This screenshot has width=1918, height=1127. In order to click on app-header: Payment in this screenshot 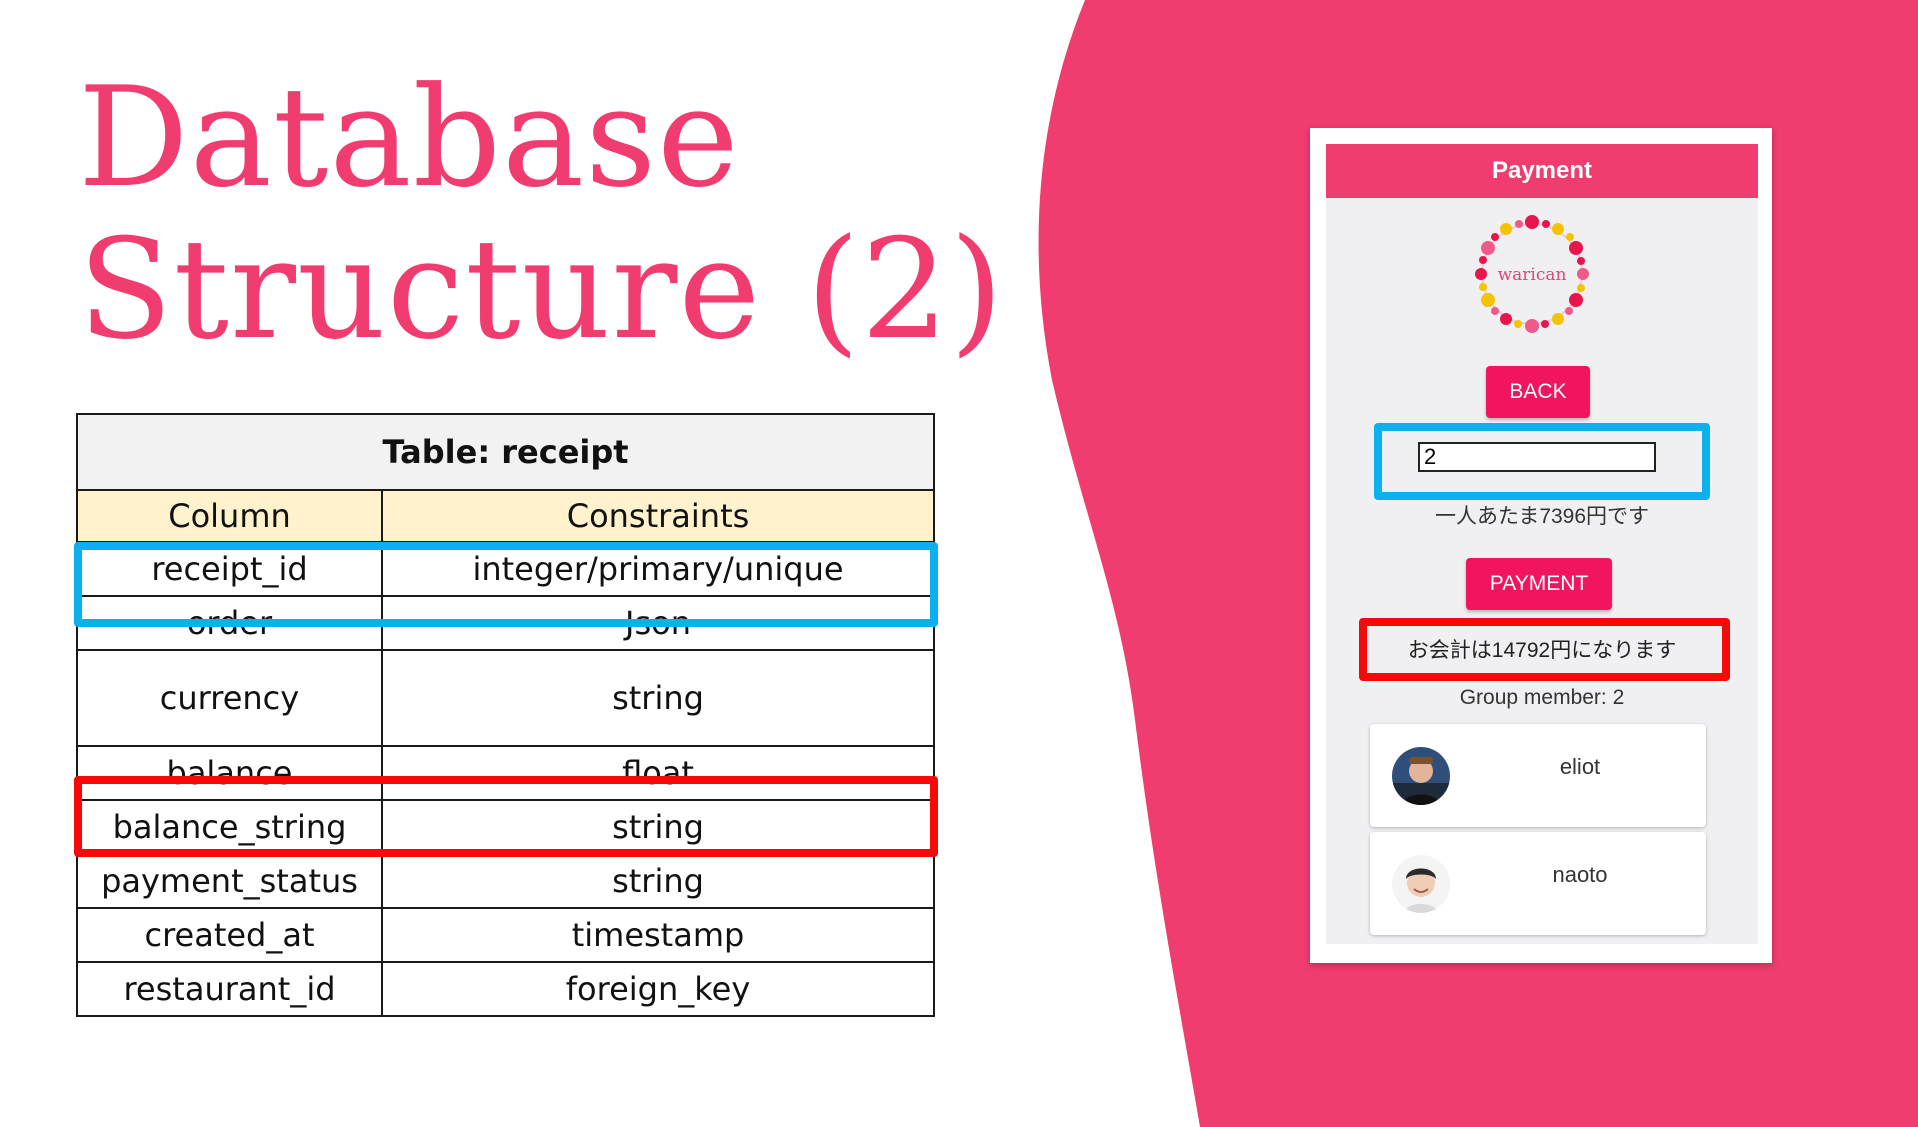, I will do `click(1542, 171)`.